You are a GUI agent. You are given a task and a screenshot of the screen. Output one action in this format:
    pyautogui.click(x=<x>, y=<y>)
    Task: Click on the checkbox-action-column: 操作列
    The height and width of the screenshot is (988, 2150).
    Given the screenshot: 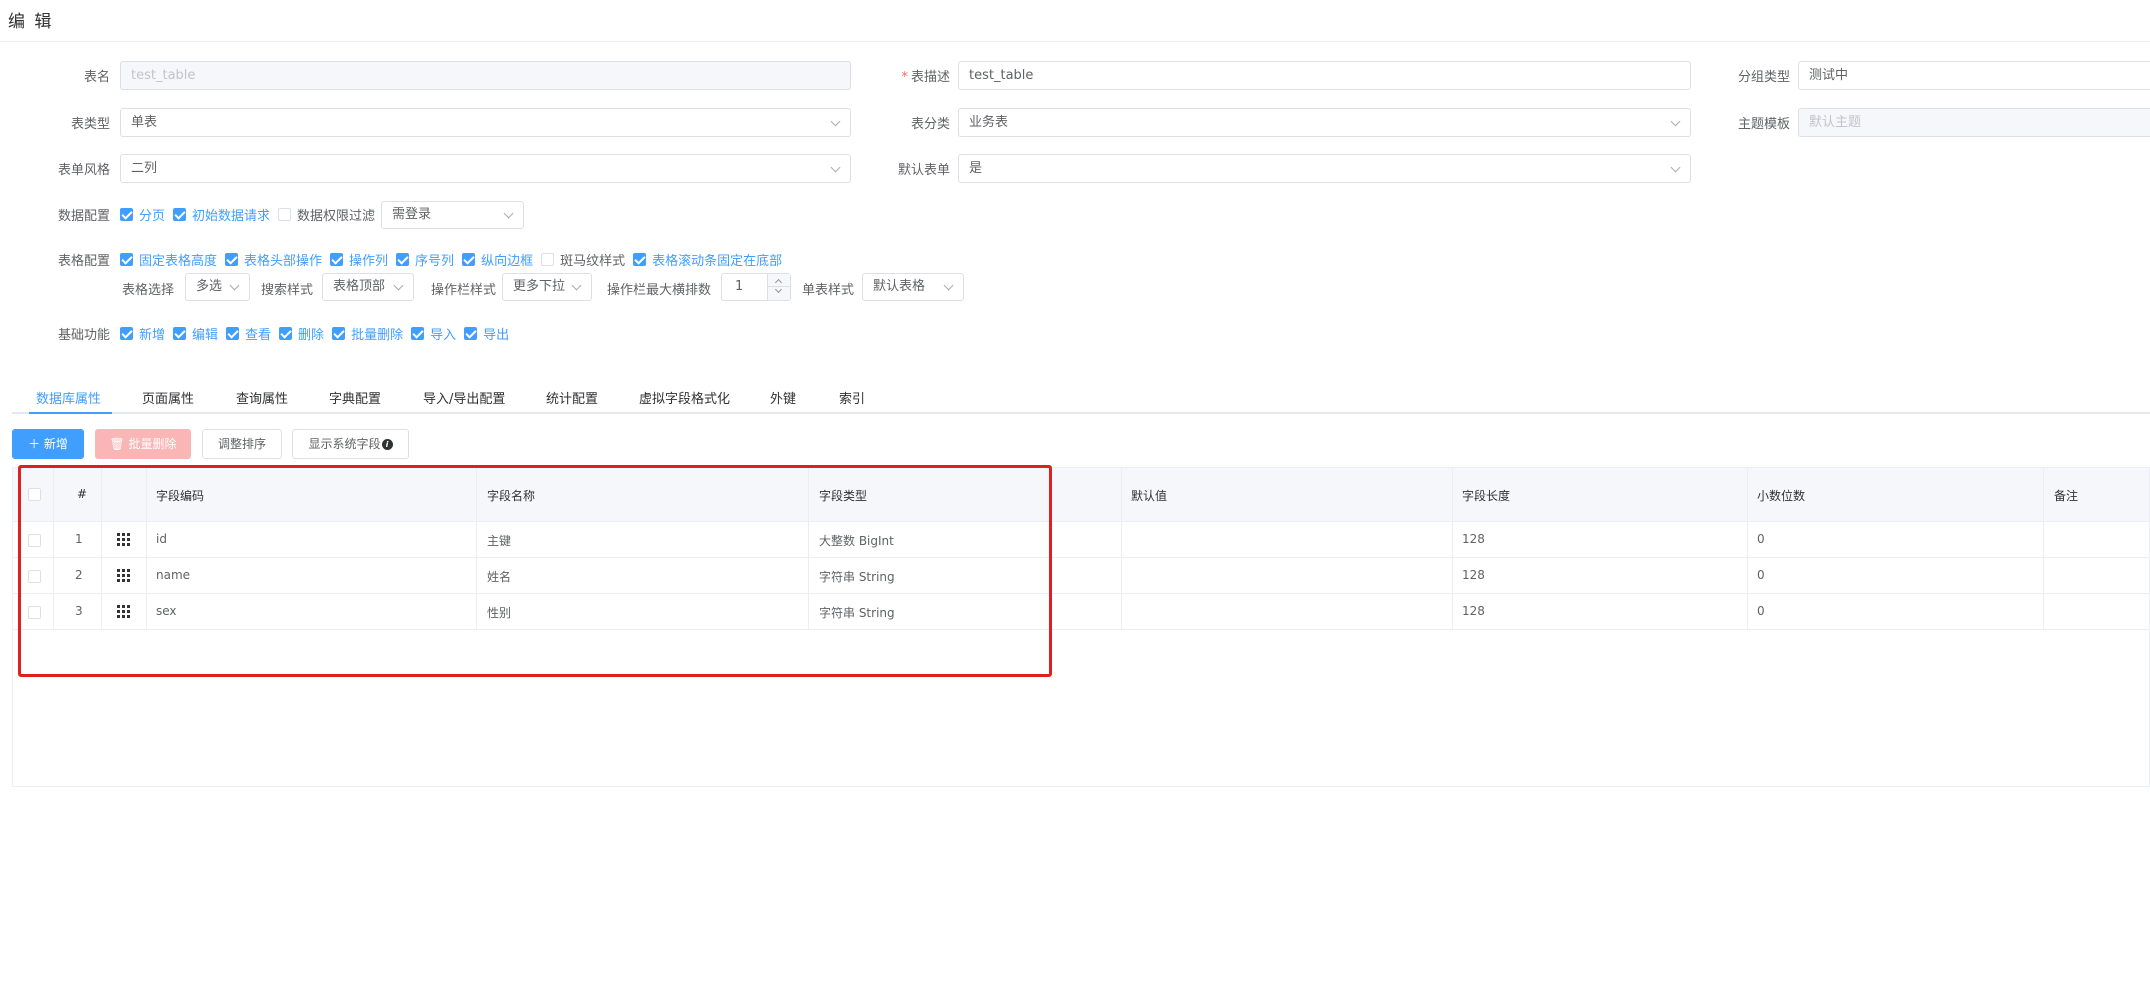 What is the action you would take?
    pyautogui.click(x=359, y=259)
    